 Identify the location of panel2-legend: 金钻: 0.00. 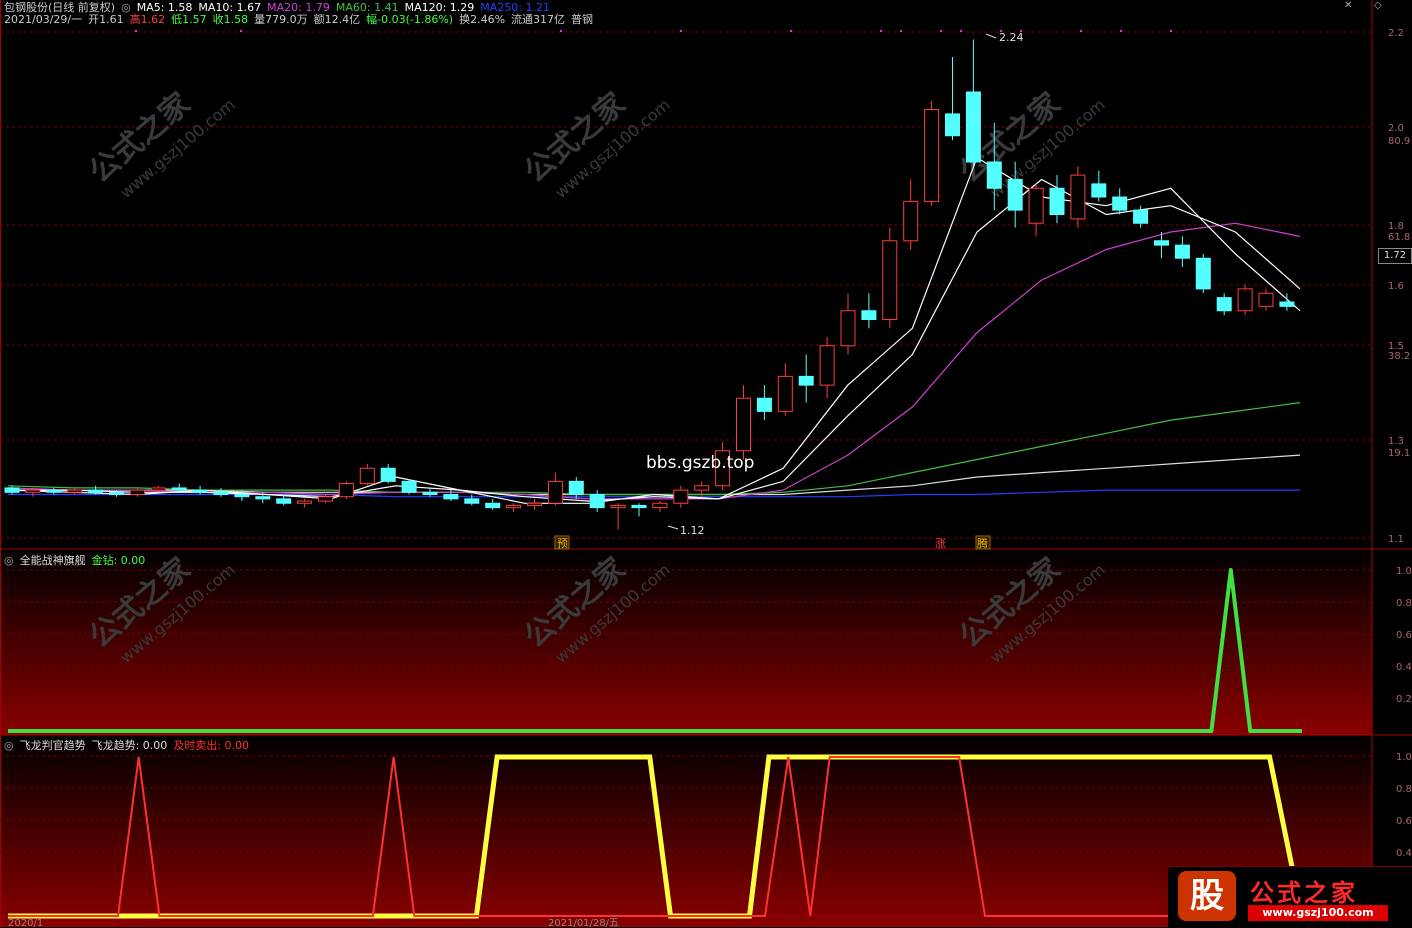
(118, 560).